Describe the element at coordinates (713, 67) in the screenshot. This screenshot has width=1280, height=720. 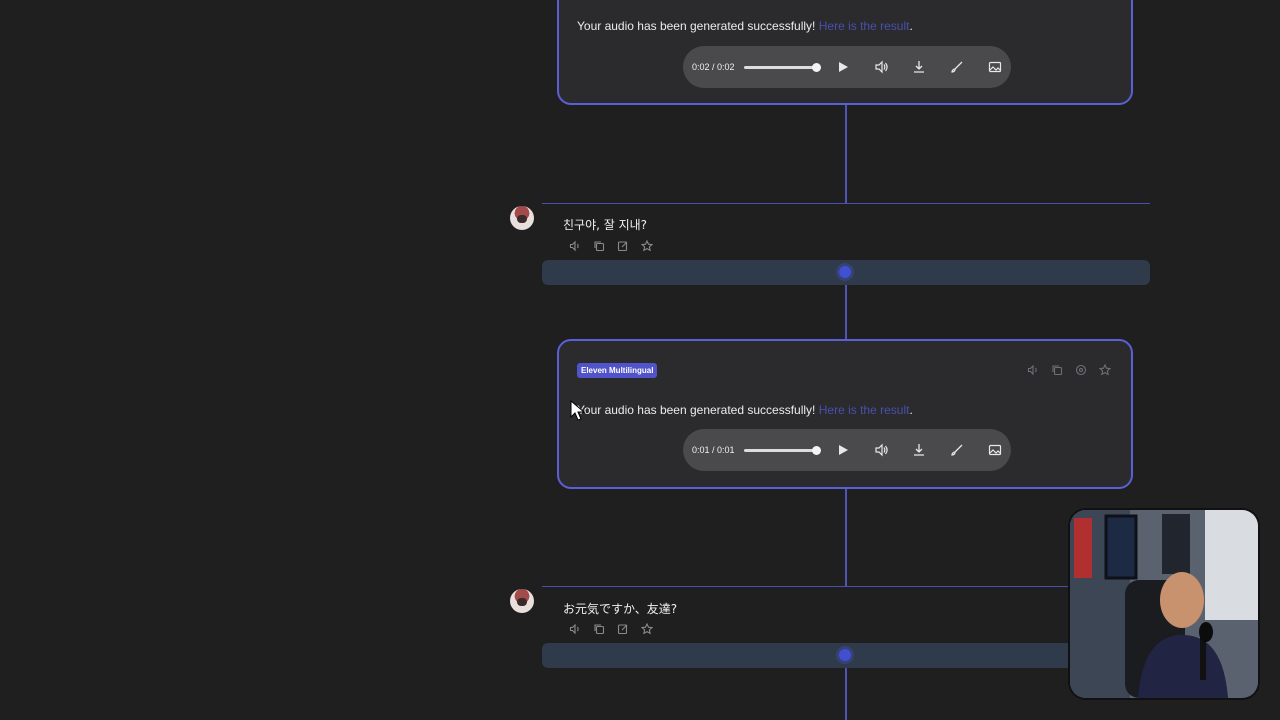
I see `audio-time: 0:02 / 0:02` at that location.